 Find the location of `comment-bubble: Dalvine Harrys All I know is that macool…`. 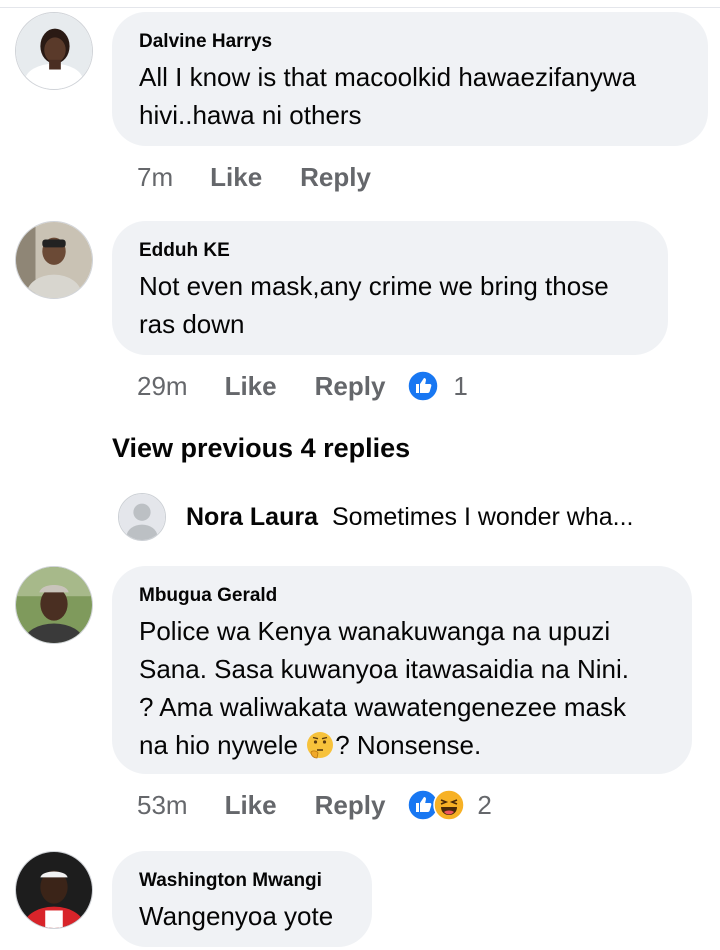

comment-bubble: Dalvine Harrys All I know is that macool… is located at coordinates (410, 79).